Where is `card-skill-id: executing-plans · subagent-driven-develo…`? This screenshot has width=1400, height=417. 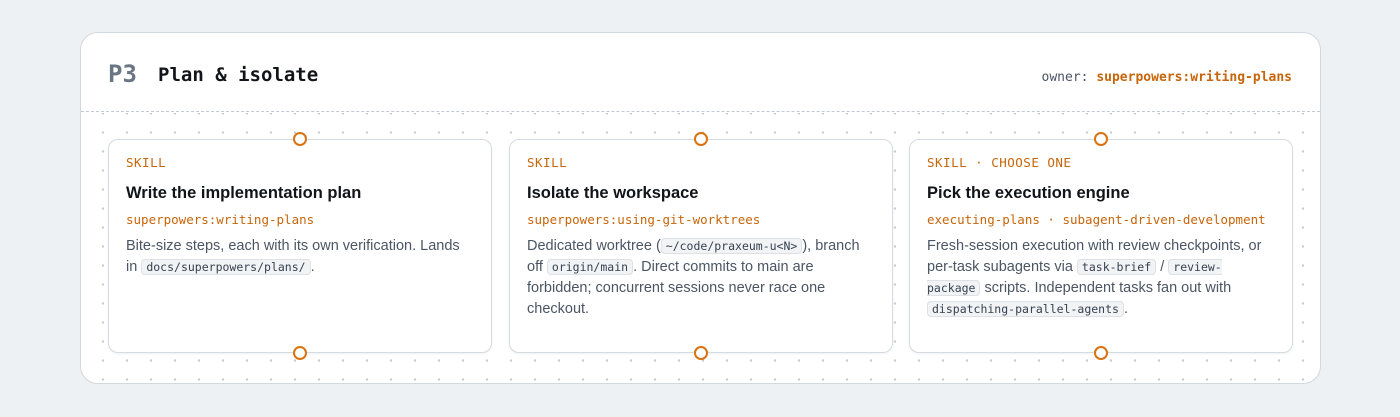
card-skill-id: executing-plans · subagent-driven-develo… is located at coordinates (1096, 219).